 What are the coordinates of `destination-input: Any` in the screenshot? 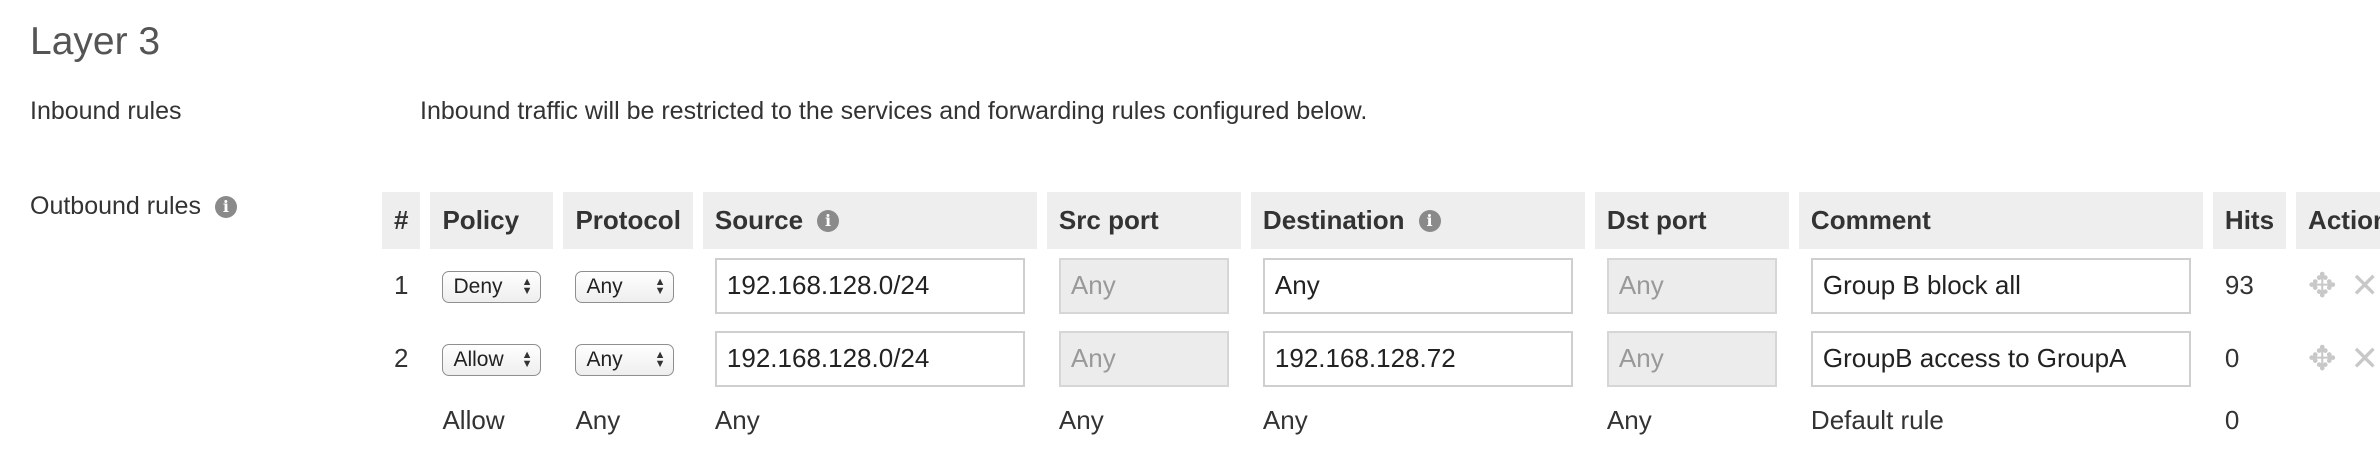 It's located at (1417, 285).